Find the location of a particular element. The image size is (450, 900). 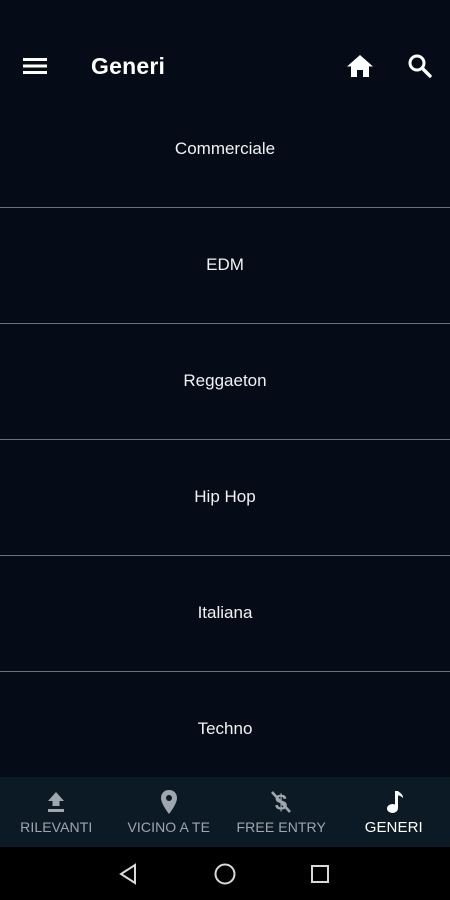

genre-label: Commerciale is located at coordinates (225, 148).